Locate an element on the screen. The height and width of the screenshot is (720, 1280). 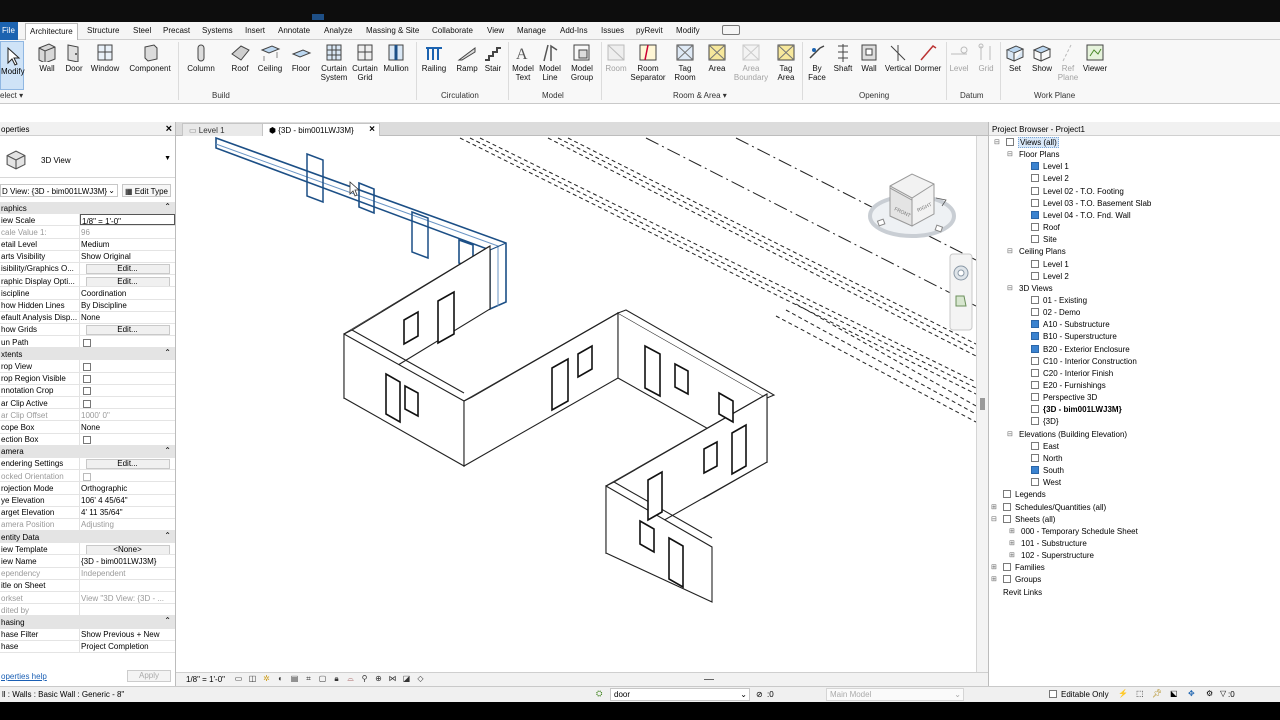
property-row: arts Visibility Show Original is located at coordinates (87, 256).